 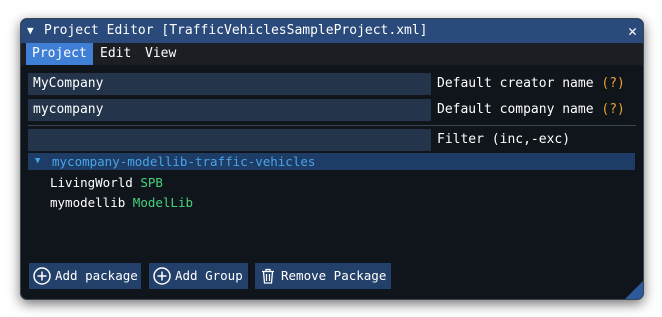 What do you see at coordinates (209, 275) in the screenshot?
I see `add-group-label: Add Group` at bounding box center [209, 275].